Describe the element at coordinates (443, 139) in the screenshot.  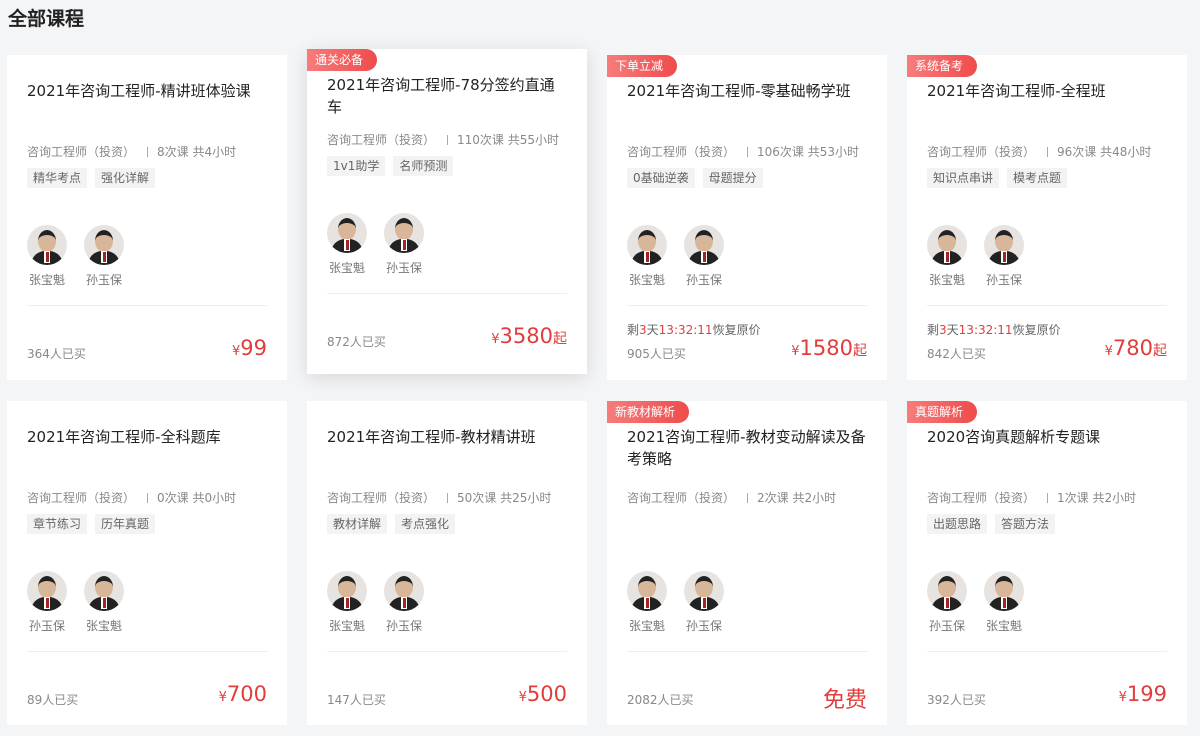
I see `course-meta: 咨询工程师（投资） 110次课 共55小时` at that location.